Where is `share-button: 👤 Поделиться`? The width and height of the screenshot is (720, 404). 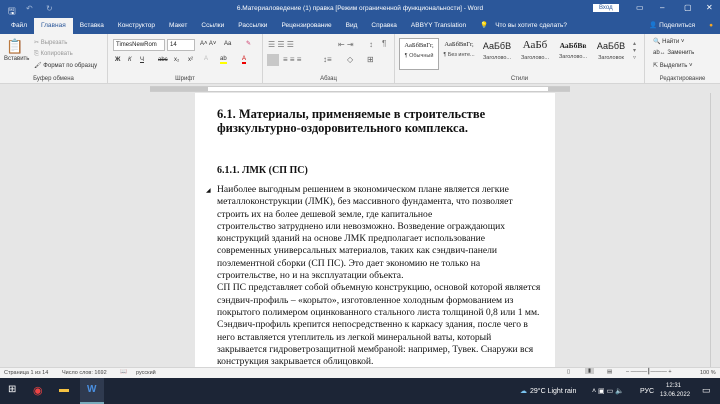 share-button: 👤 Поделиться is located at coordinates (672, 26).